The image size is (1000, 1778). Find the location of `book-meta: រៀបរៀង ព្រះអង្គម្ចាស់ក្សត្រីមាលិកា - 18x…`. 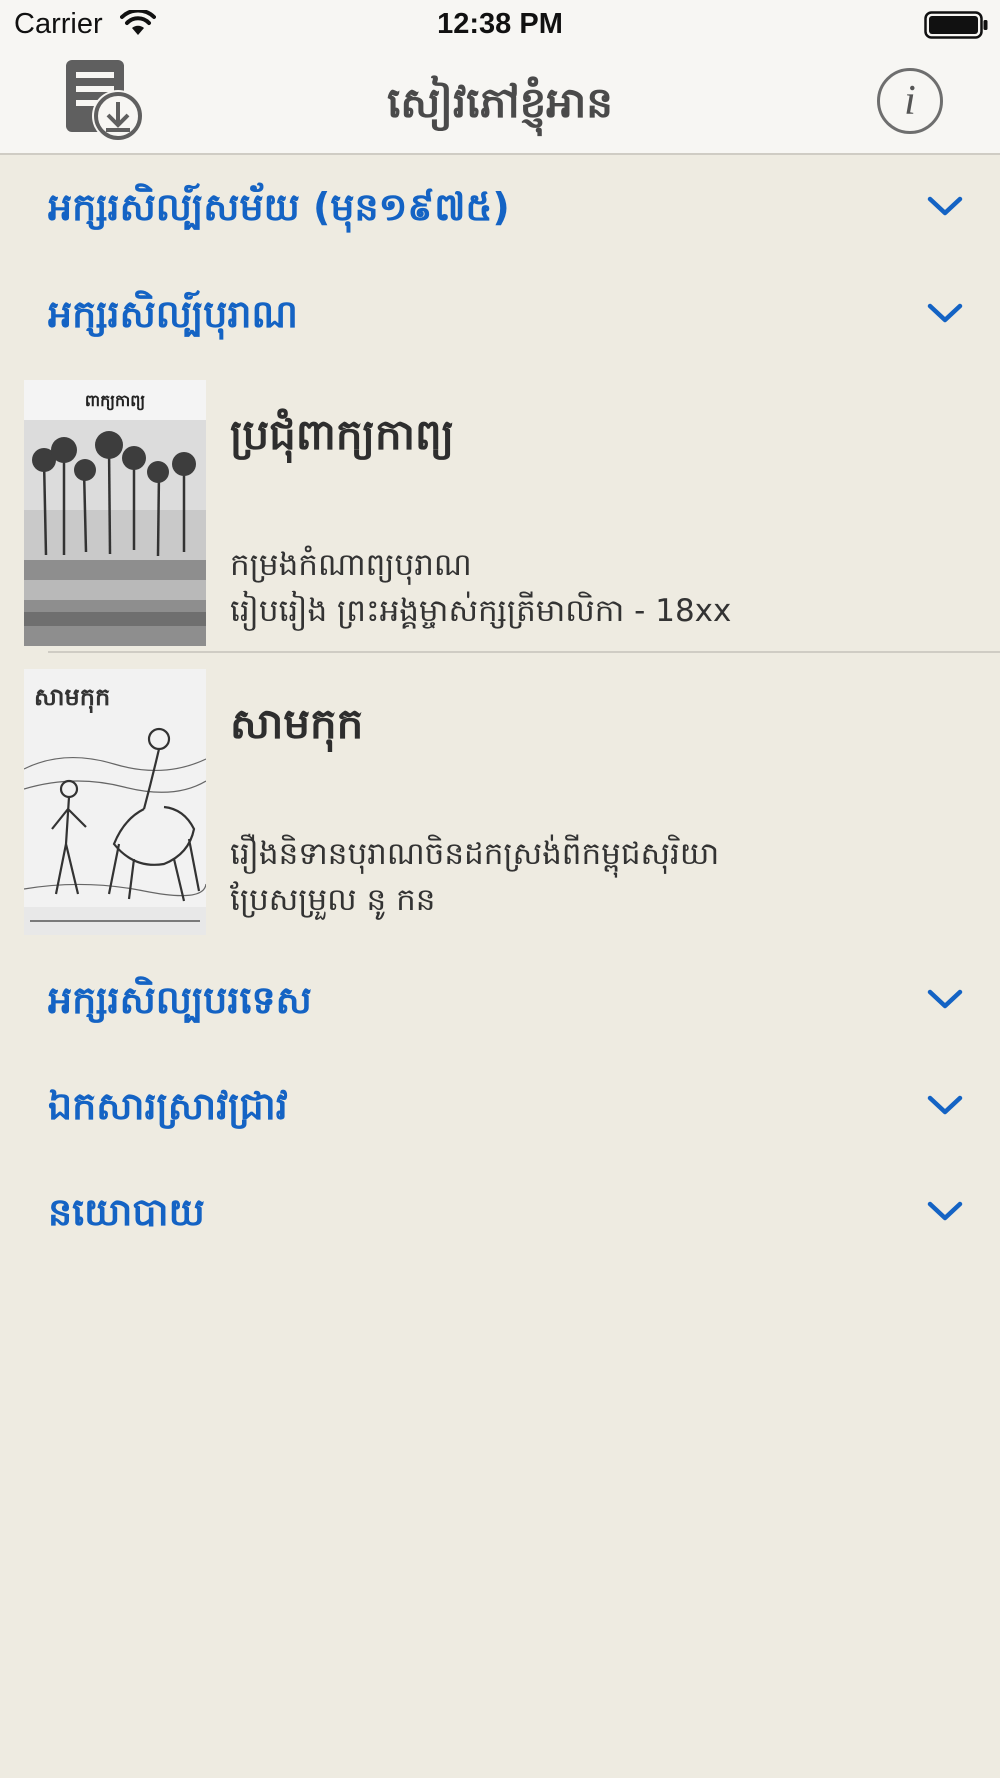

book-meta: រៀបរៀង ព្រះអង្គម្ចាស់ក្សត្រីមាលិកា - 18x… is located at coordinates (481, 611).